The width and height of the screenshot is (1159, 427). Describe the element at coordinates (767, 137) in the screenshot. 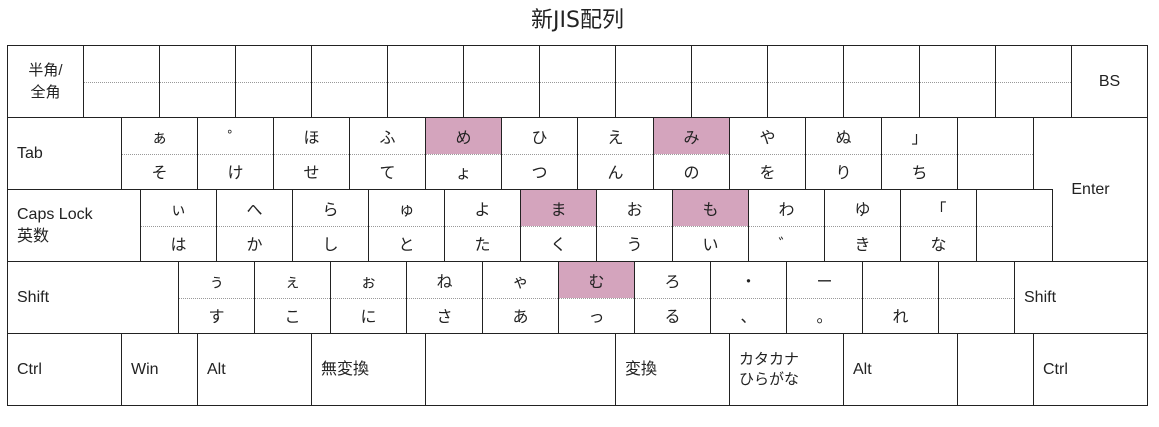

I see `kana-top: や` at that location.